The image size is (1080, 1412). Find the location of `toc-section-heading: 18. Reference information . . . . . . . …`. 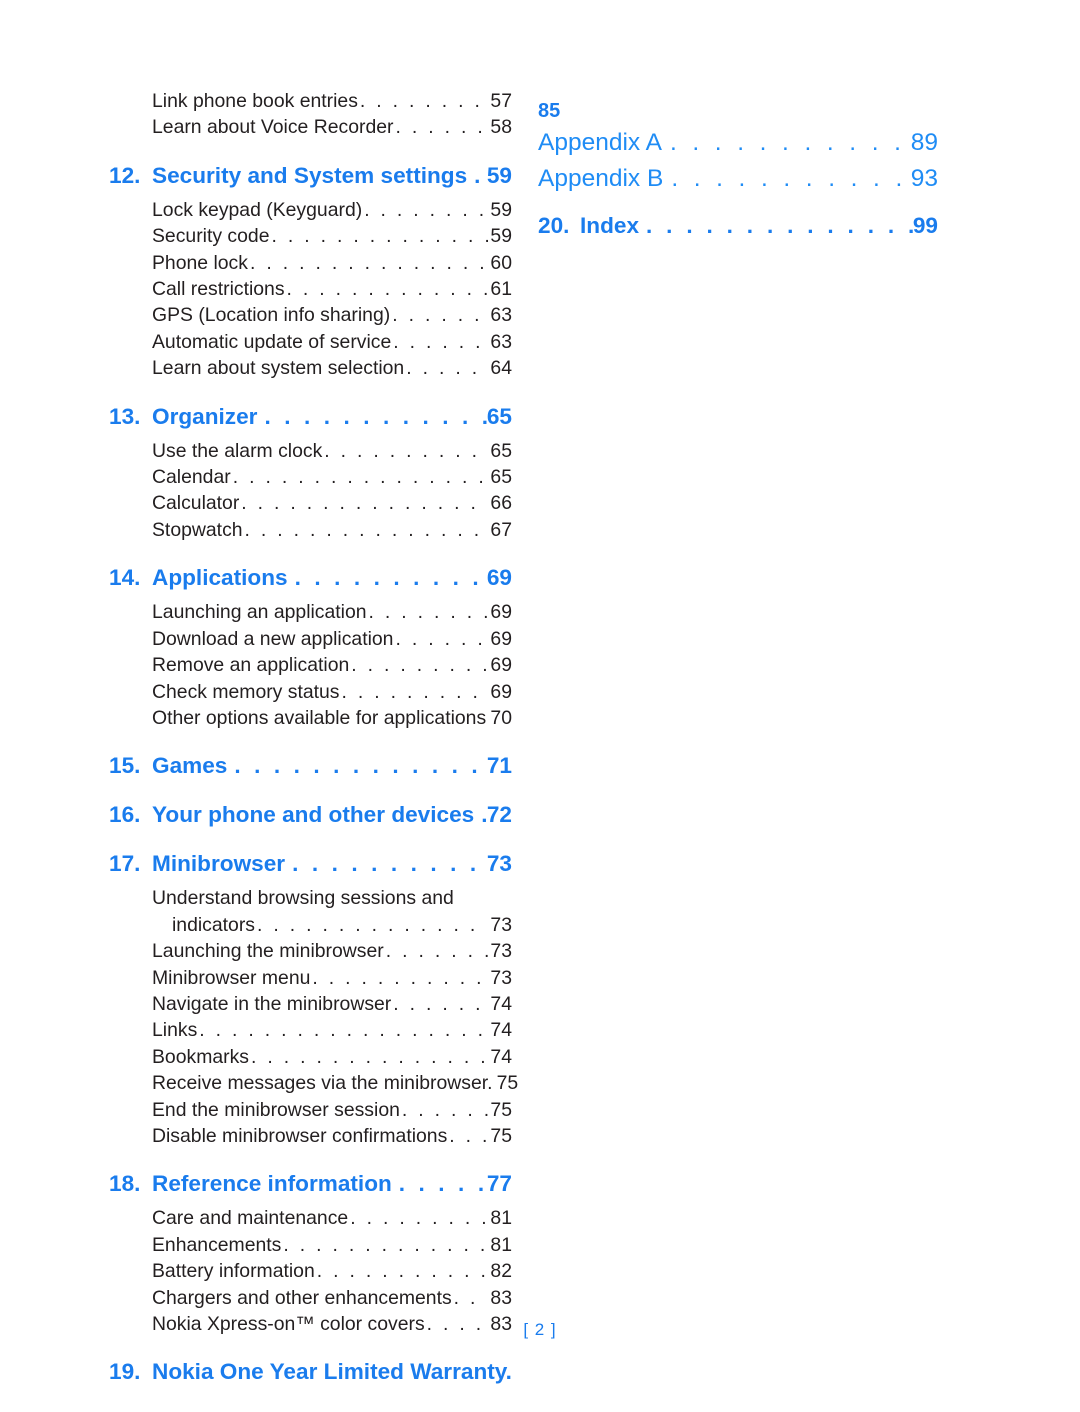

toc-section-heading: 18. Reference information . . . . . . . … is located at coordinates (310, 1183).